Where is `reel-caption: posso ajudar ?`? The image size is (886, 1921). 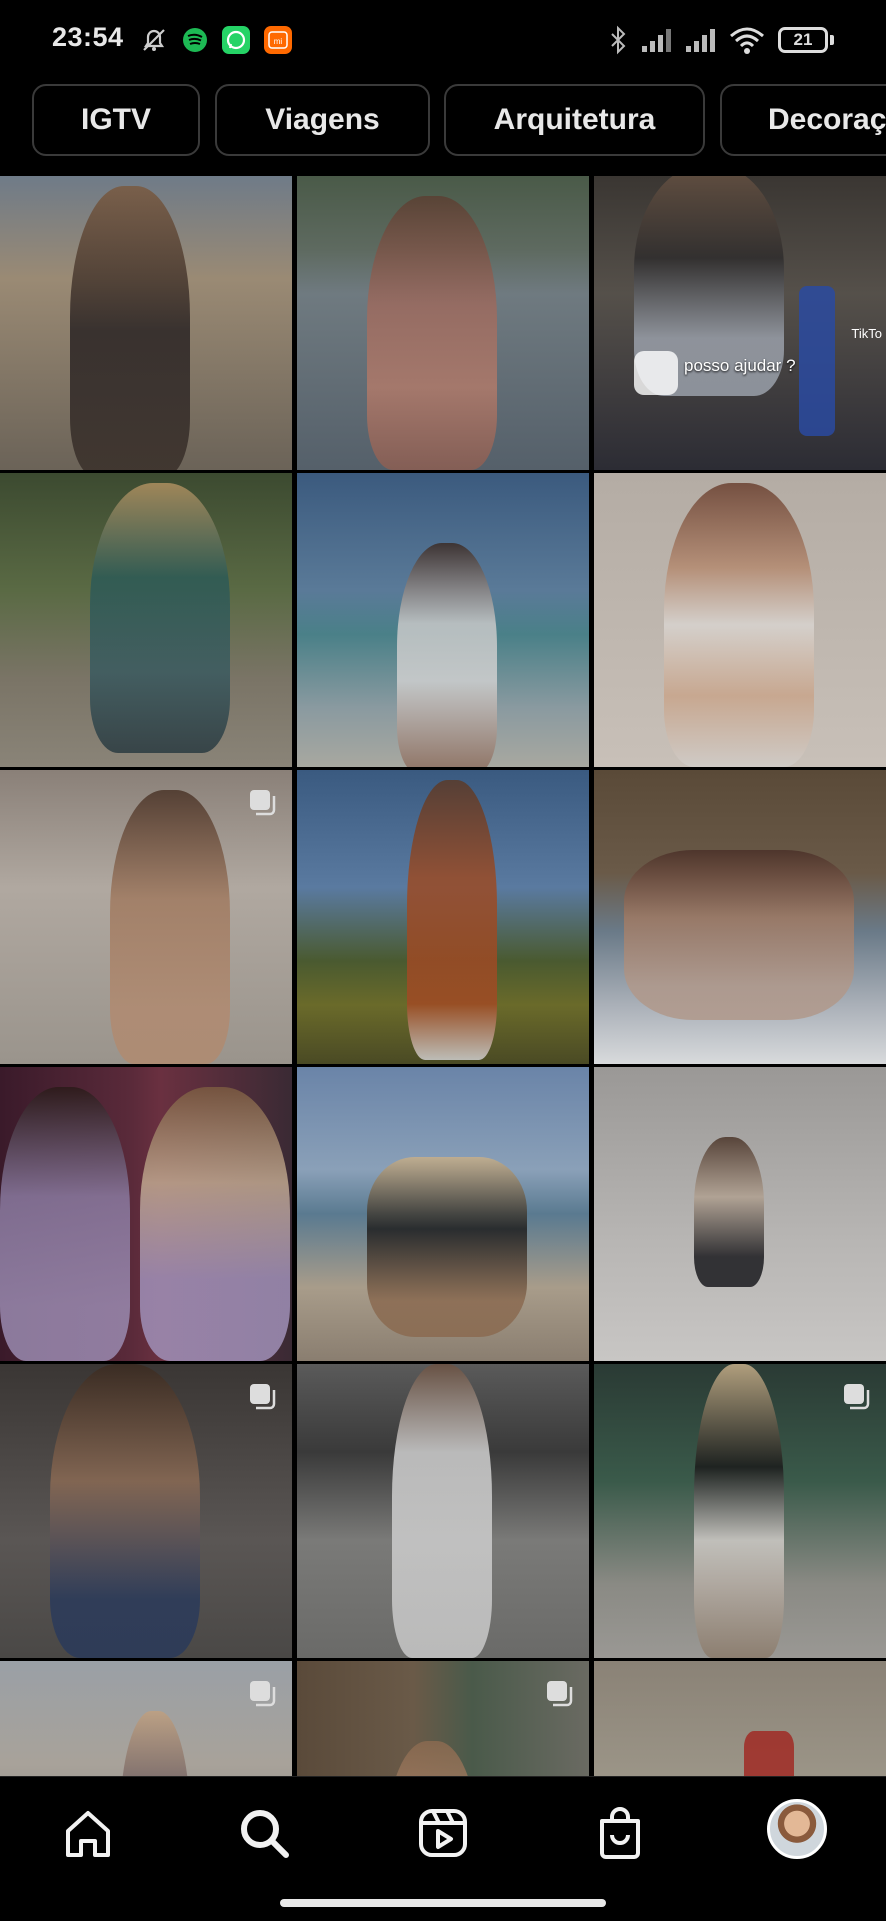 reel-caption: posso ajudar ? is located at coordinates (740, 365).